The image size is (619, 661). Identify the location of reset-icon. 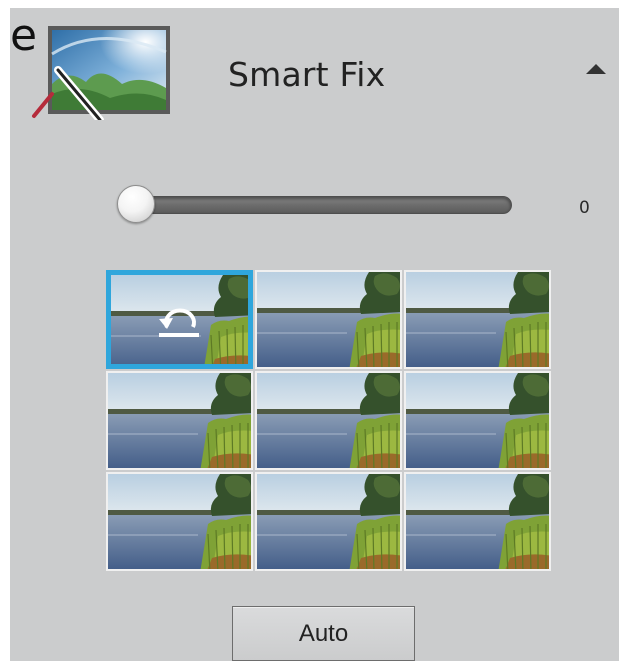
(179, 322).